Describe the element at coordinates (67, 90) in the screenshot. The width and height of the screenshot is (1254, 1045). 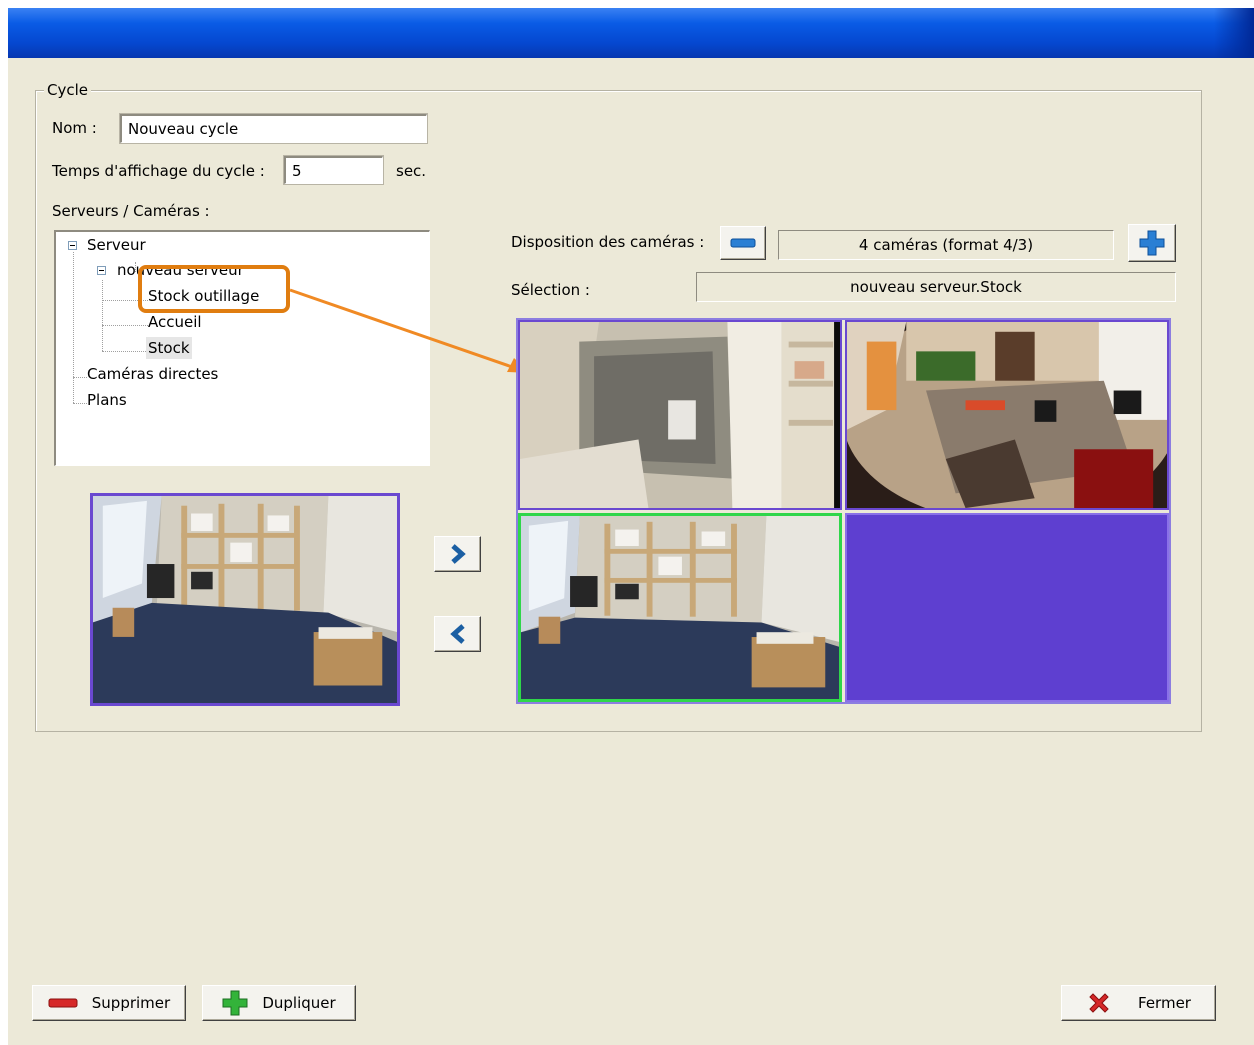
I see `cycle-legend: Cycle` at that location.